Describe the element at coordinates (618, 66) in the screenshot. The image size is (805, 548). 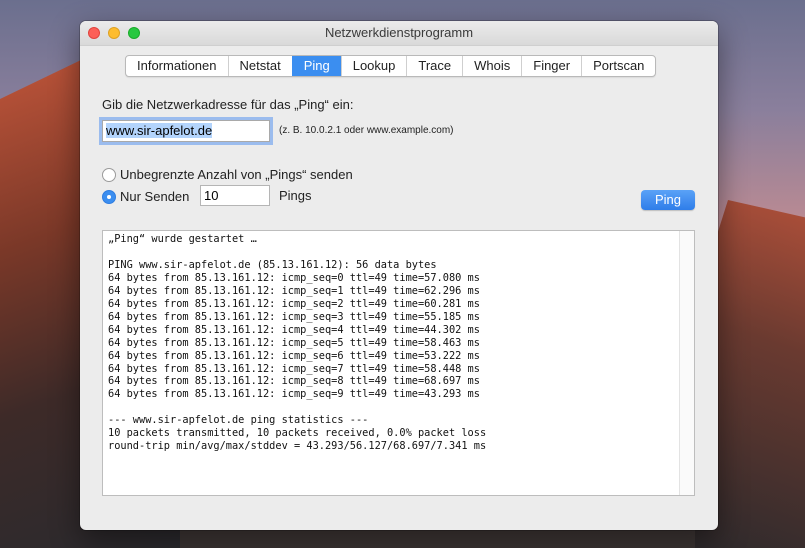
I see `tab-portscan: Portscan` at that location.